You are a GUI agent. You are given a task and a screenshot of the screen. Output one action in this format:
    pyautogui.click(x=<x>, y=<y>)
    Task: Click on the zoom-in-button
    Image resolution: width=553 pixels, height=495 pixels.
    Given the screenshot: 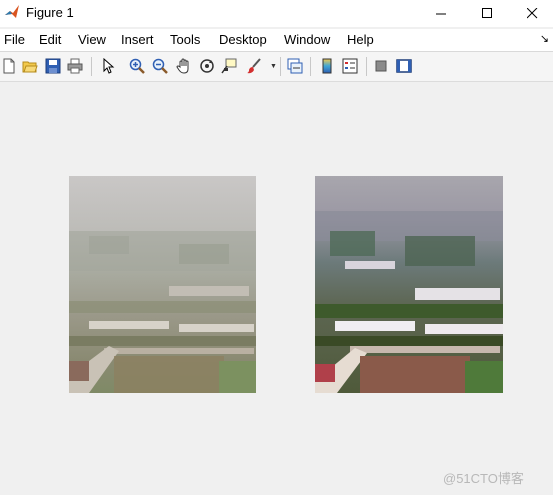 What is the action you would take?
    pyautogui.click(x=137, y=66)
    